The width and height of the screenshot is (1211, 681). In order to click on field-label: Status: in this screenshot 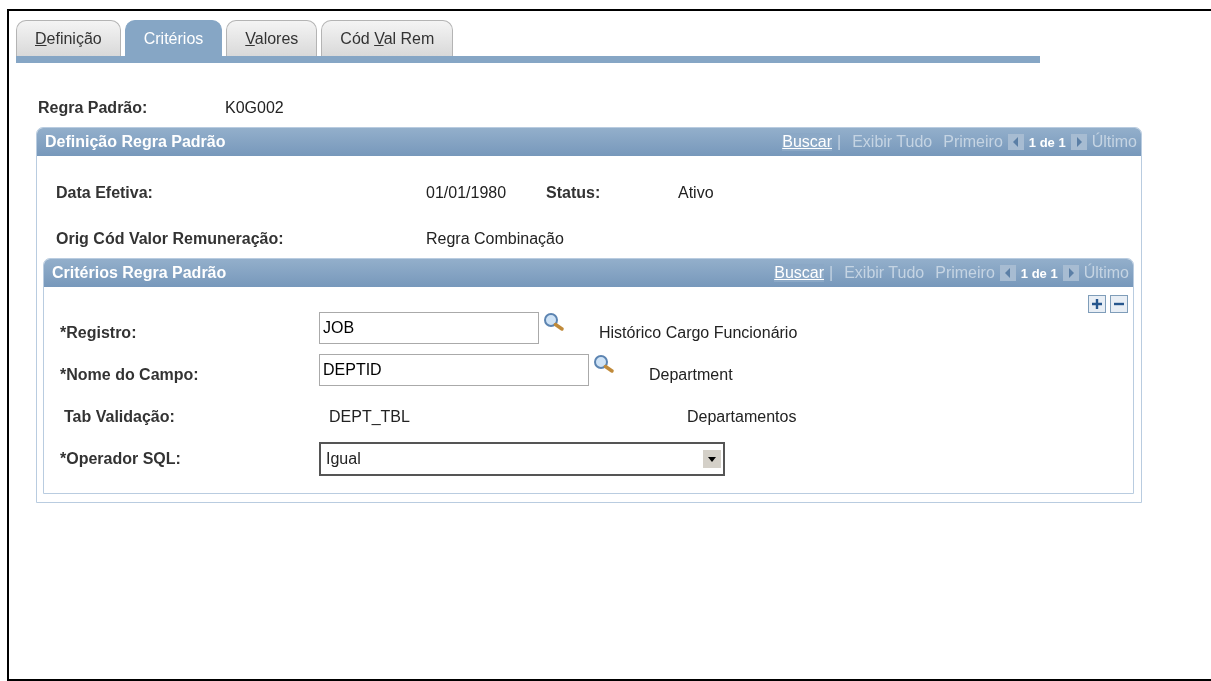, I will do `click(574, 193)`.